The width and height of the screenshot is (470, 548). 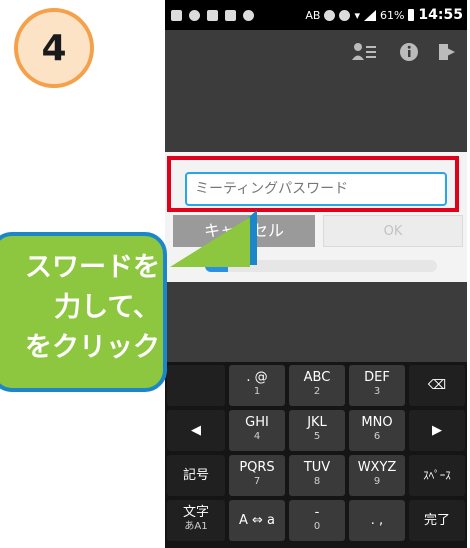 I want to click on symbols-key: 記号, so click(x=196, y=475).